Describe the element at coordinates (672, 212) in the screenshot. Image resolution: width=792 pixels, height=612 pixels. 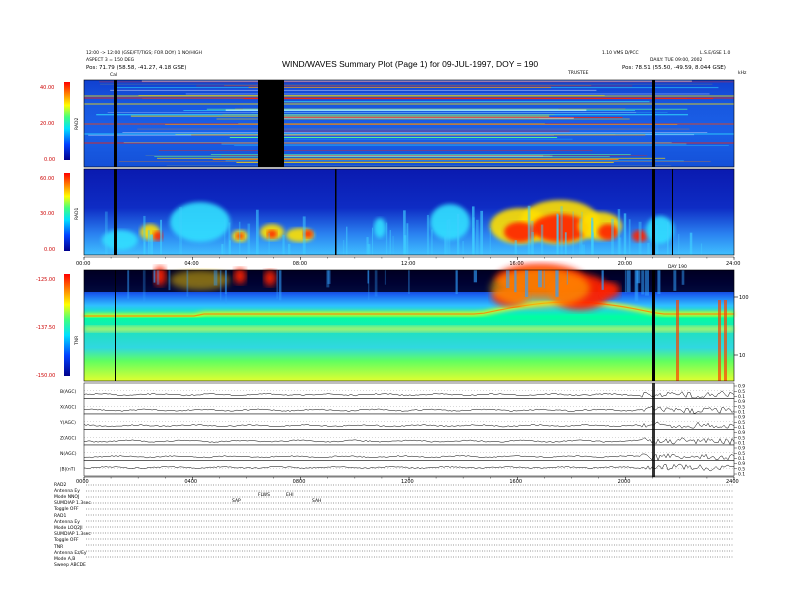
I see `rad1-marker-b` at that location.